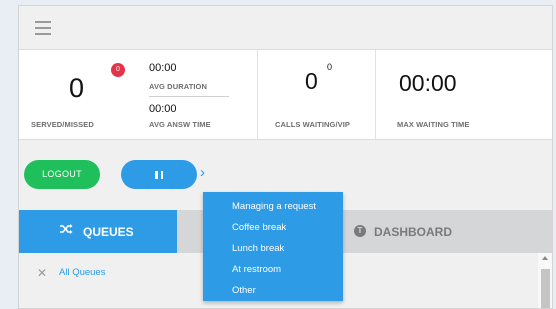  I want to click on scroll-up-arrow-icon, so click(545, 258).